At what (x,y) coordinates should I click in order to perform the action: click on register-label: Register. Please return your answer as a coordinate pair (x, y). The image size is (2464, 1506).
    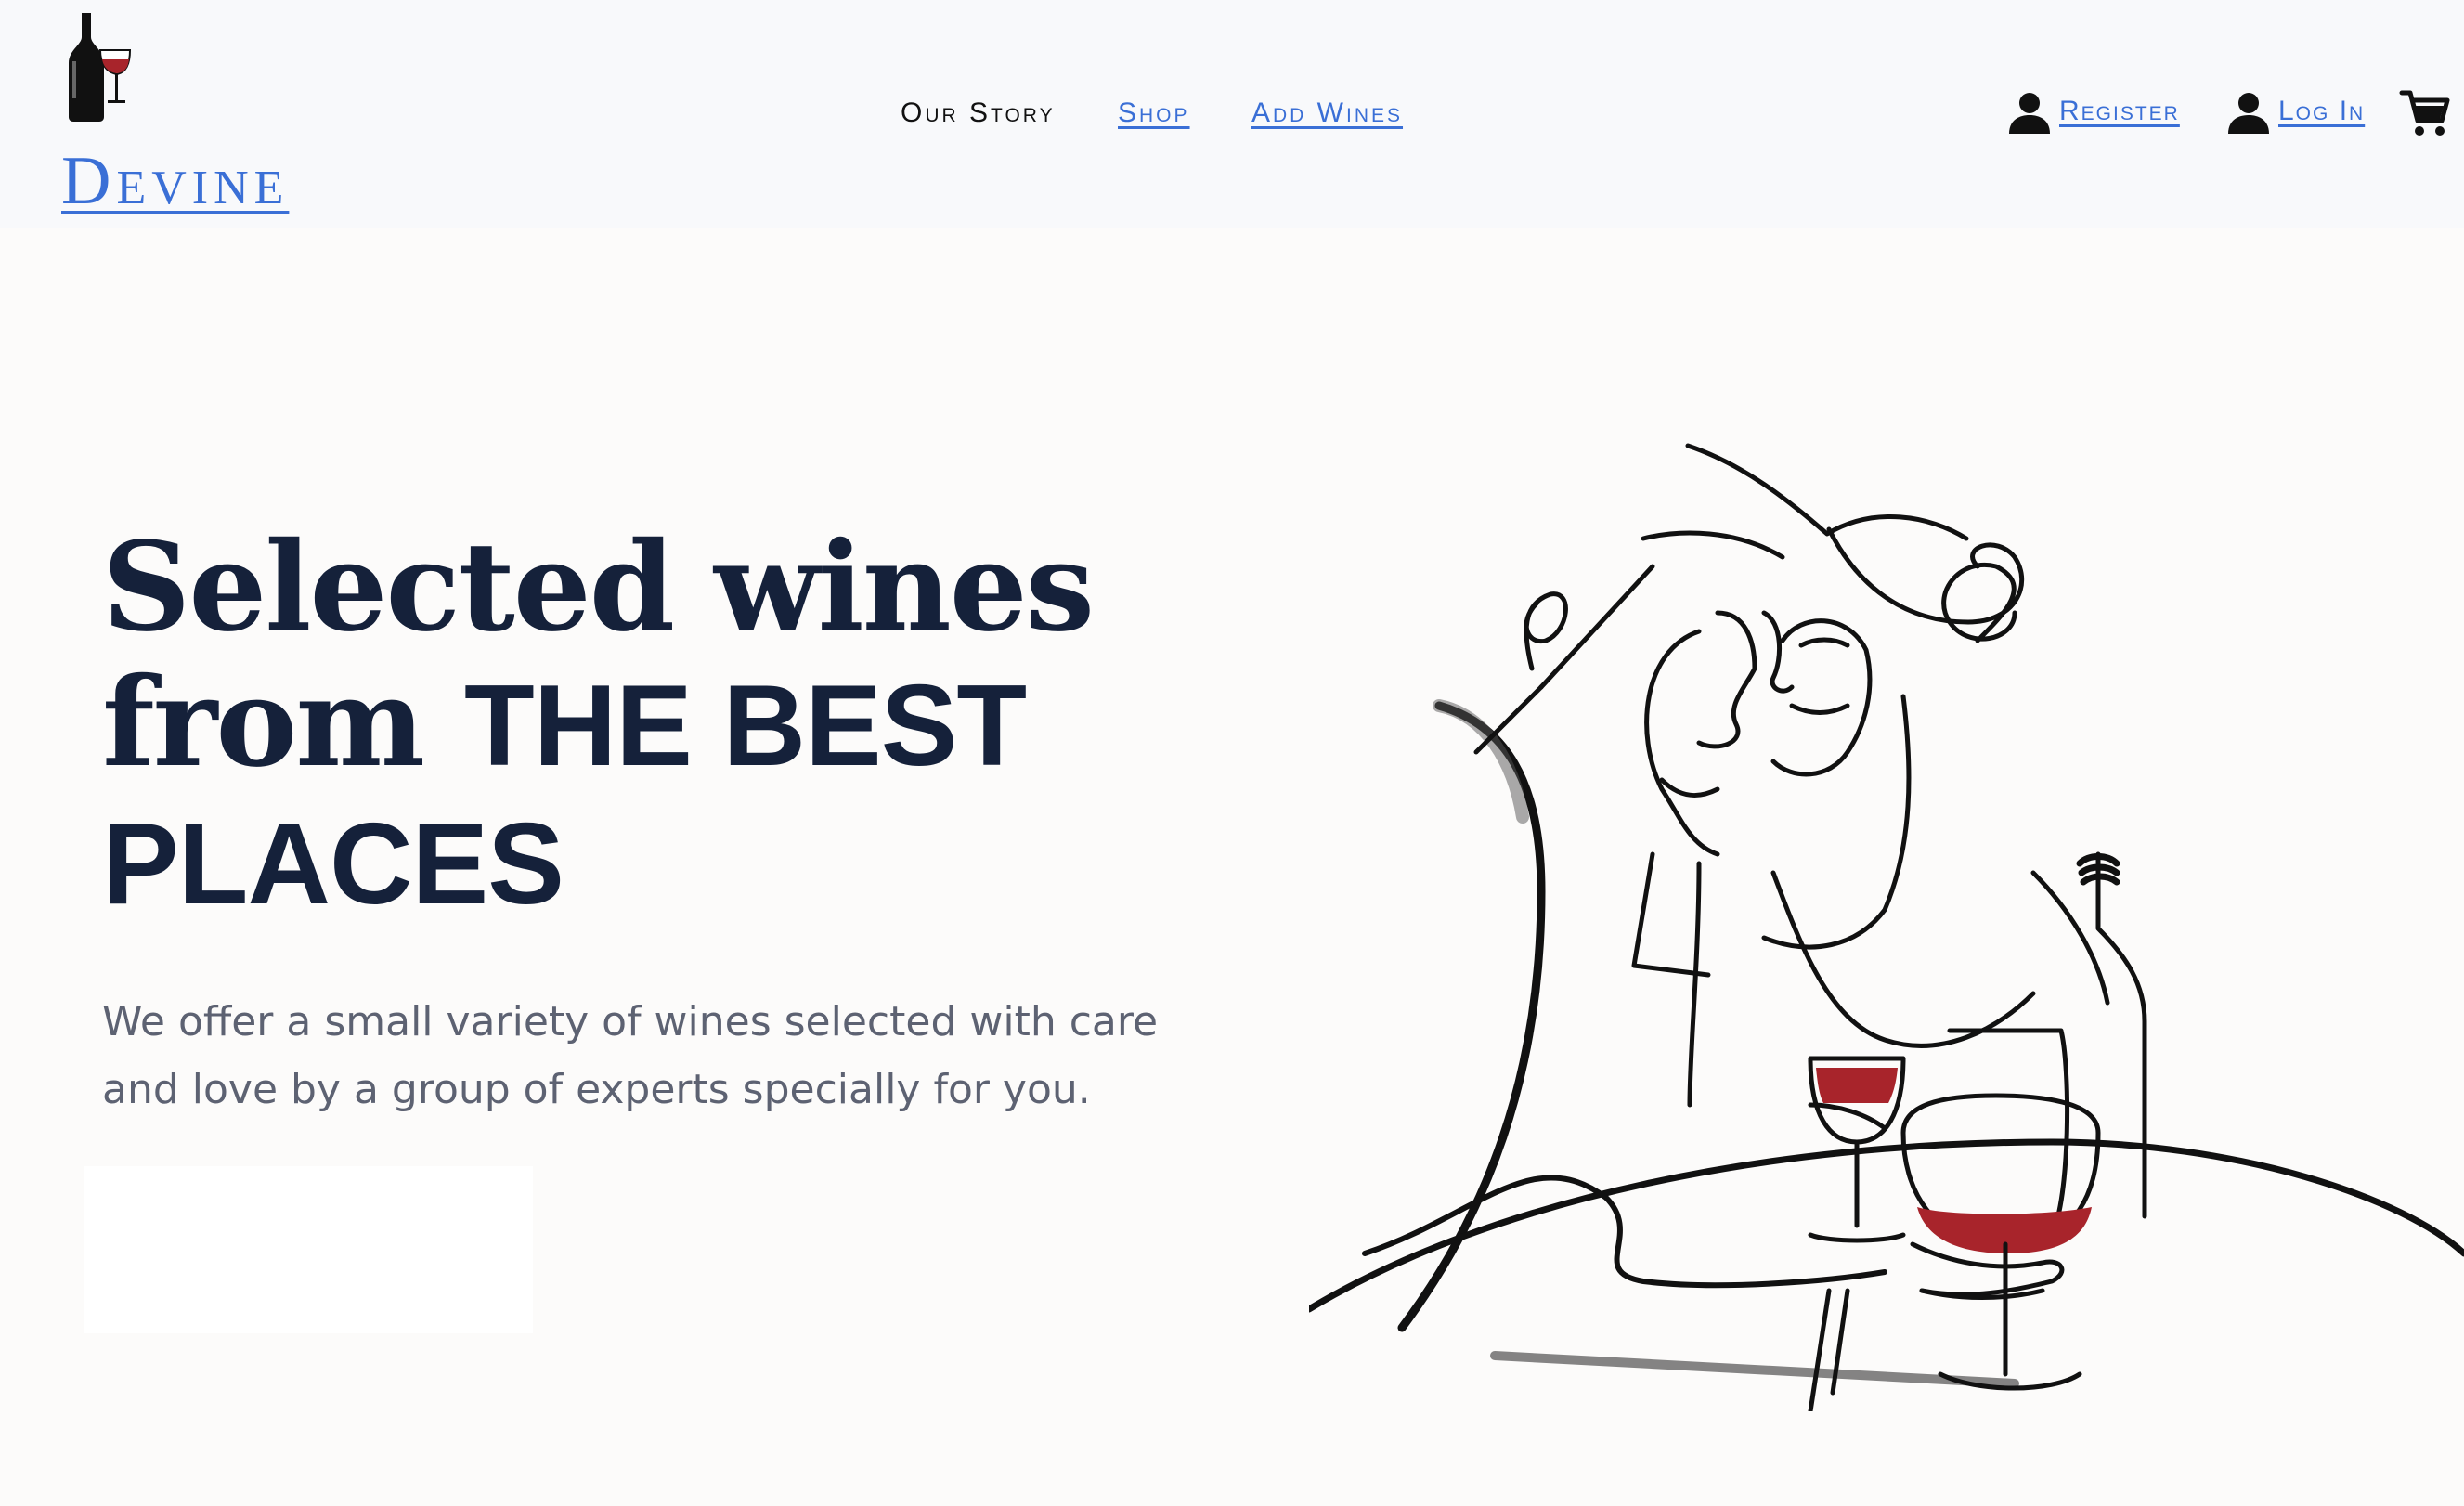
    Looking at the image, I should click on (2119, 111).